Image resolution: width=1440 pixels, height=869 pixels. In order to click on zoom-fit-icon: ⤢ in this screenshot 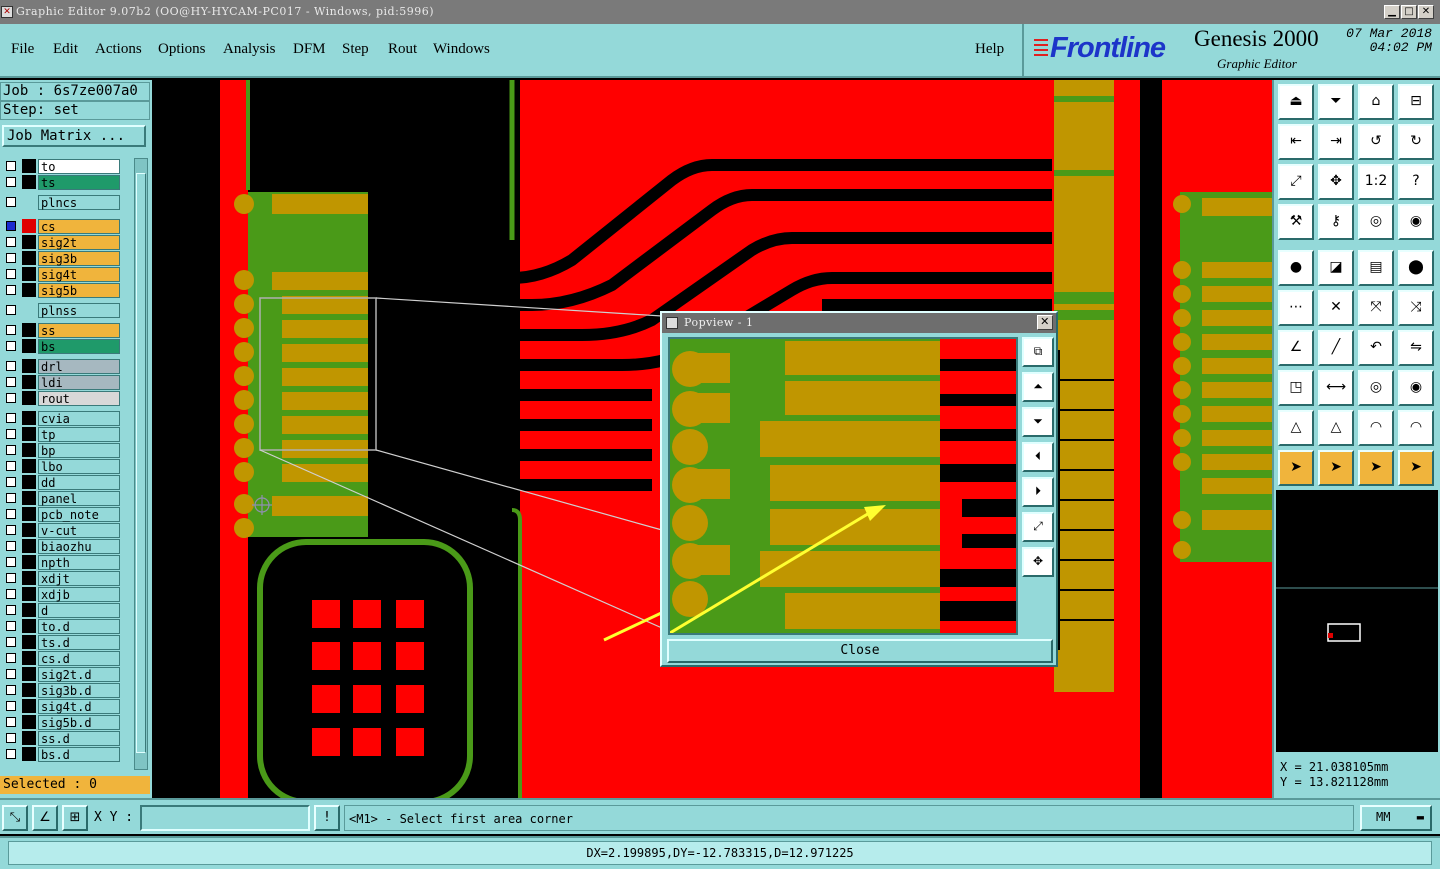, I will do `click(1296, 182)`.